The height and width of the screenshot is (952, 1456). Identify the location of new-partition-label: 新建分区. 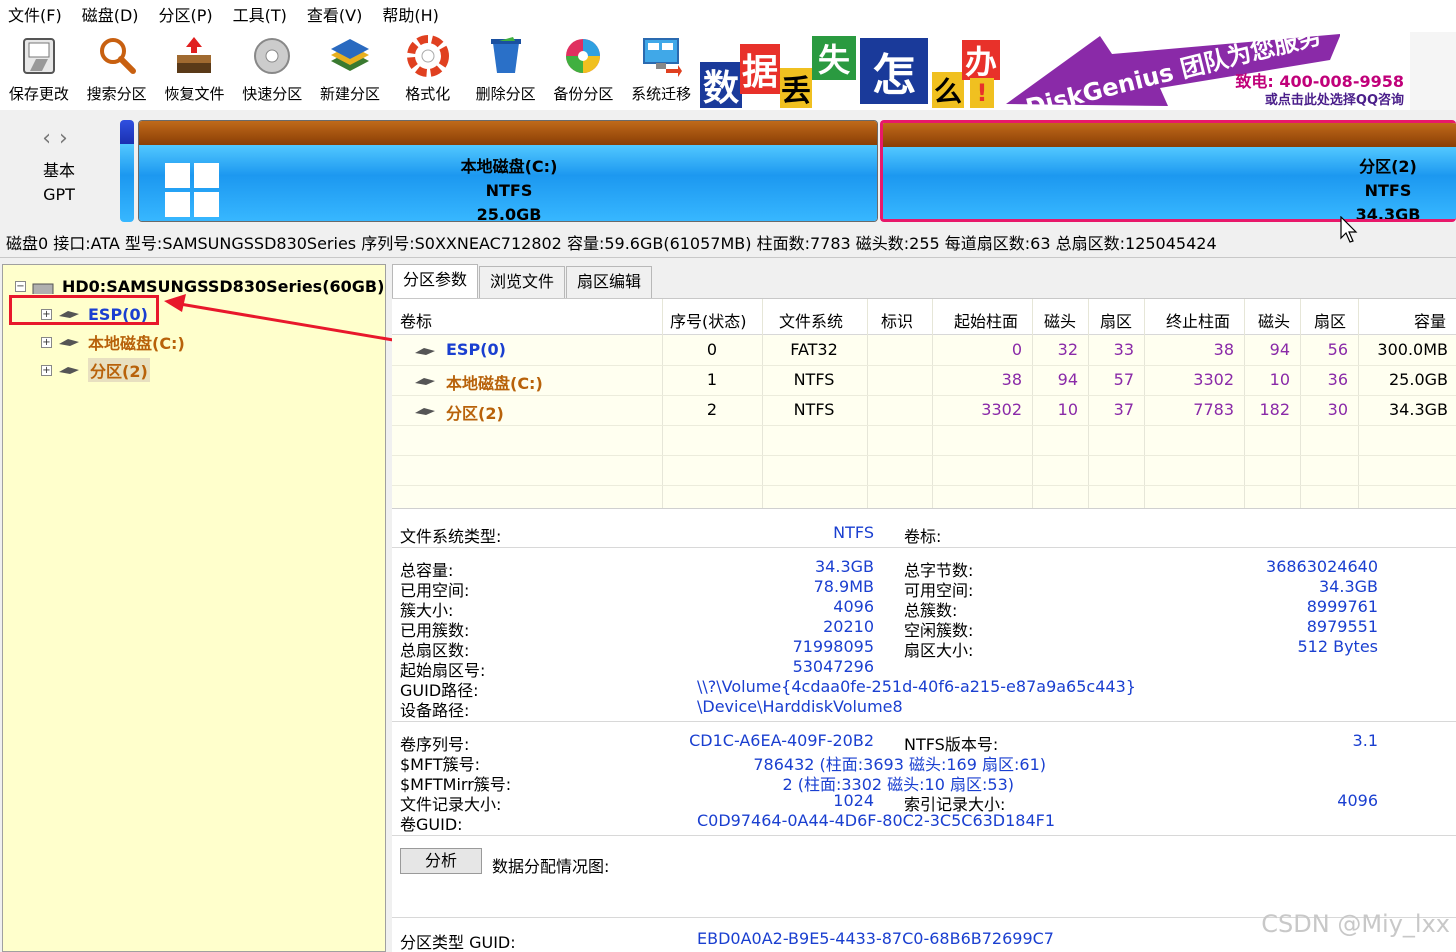
(350, 94).